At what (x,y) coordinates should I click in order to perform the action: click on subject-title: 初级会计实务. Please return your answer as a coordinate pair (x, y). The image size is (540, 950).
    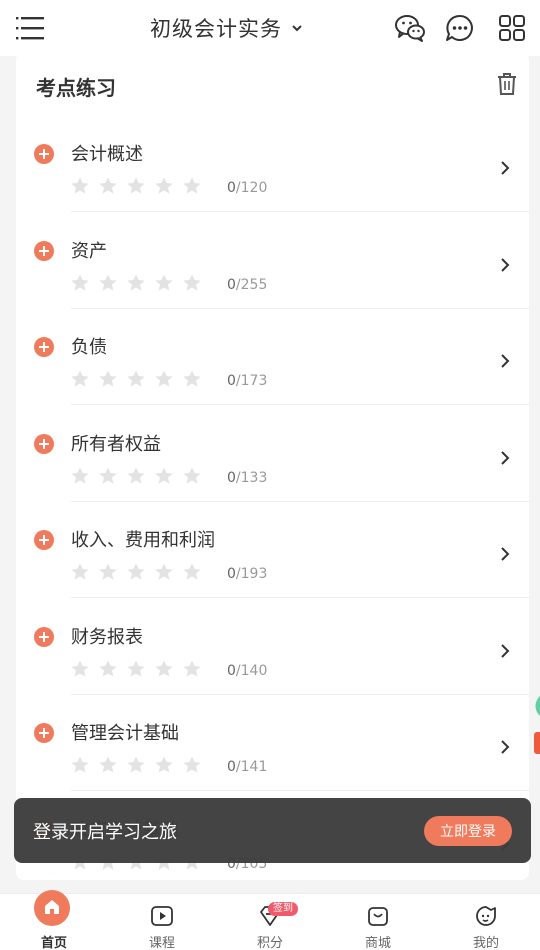
    Looking at the image, I should click on (216, 29).